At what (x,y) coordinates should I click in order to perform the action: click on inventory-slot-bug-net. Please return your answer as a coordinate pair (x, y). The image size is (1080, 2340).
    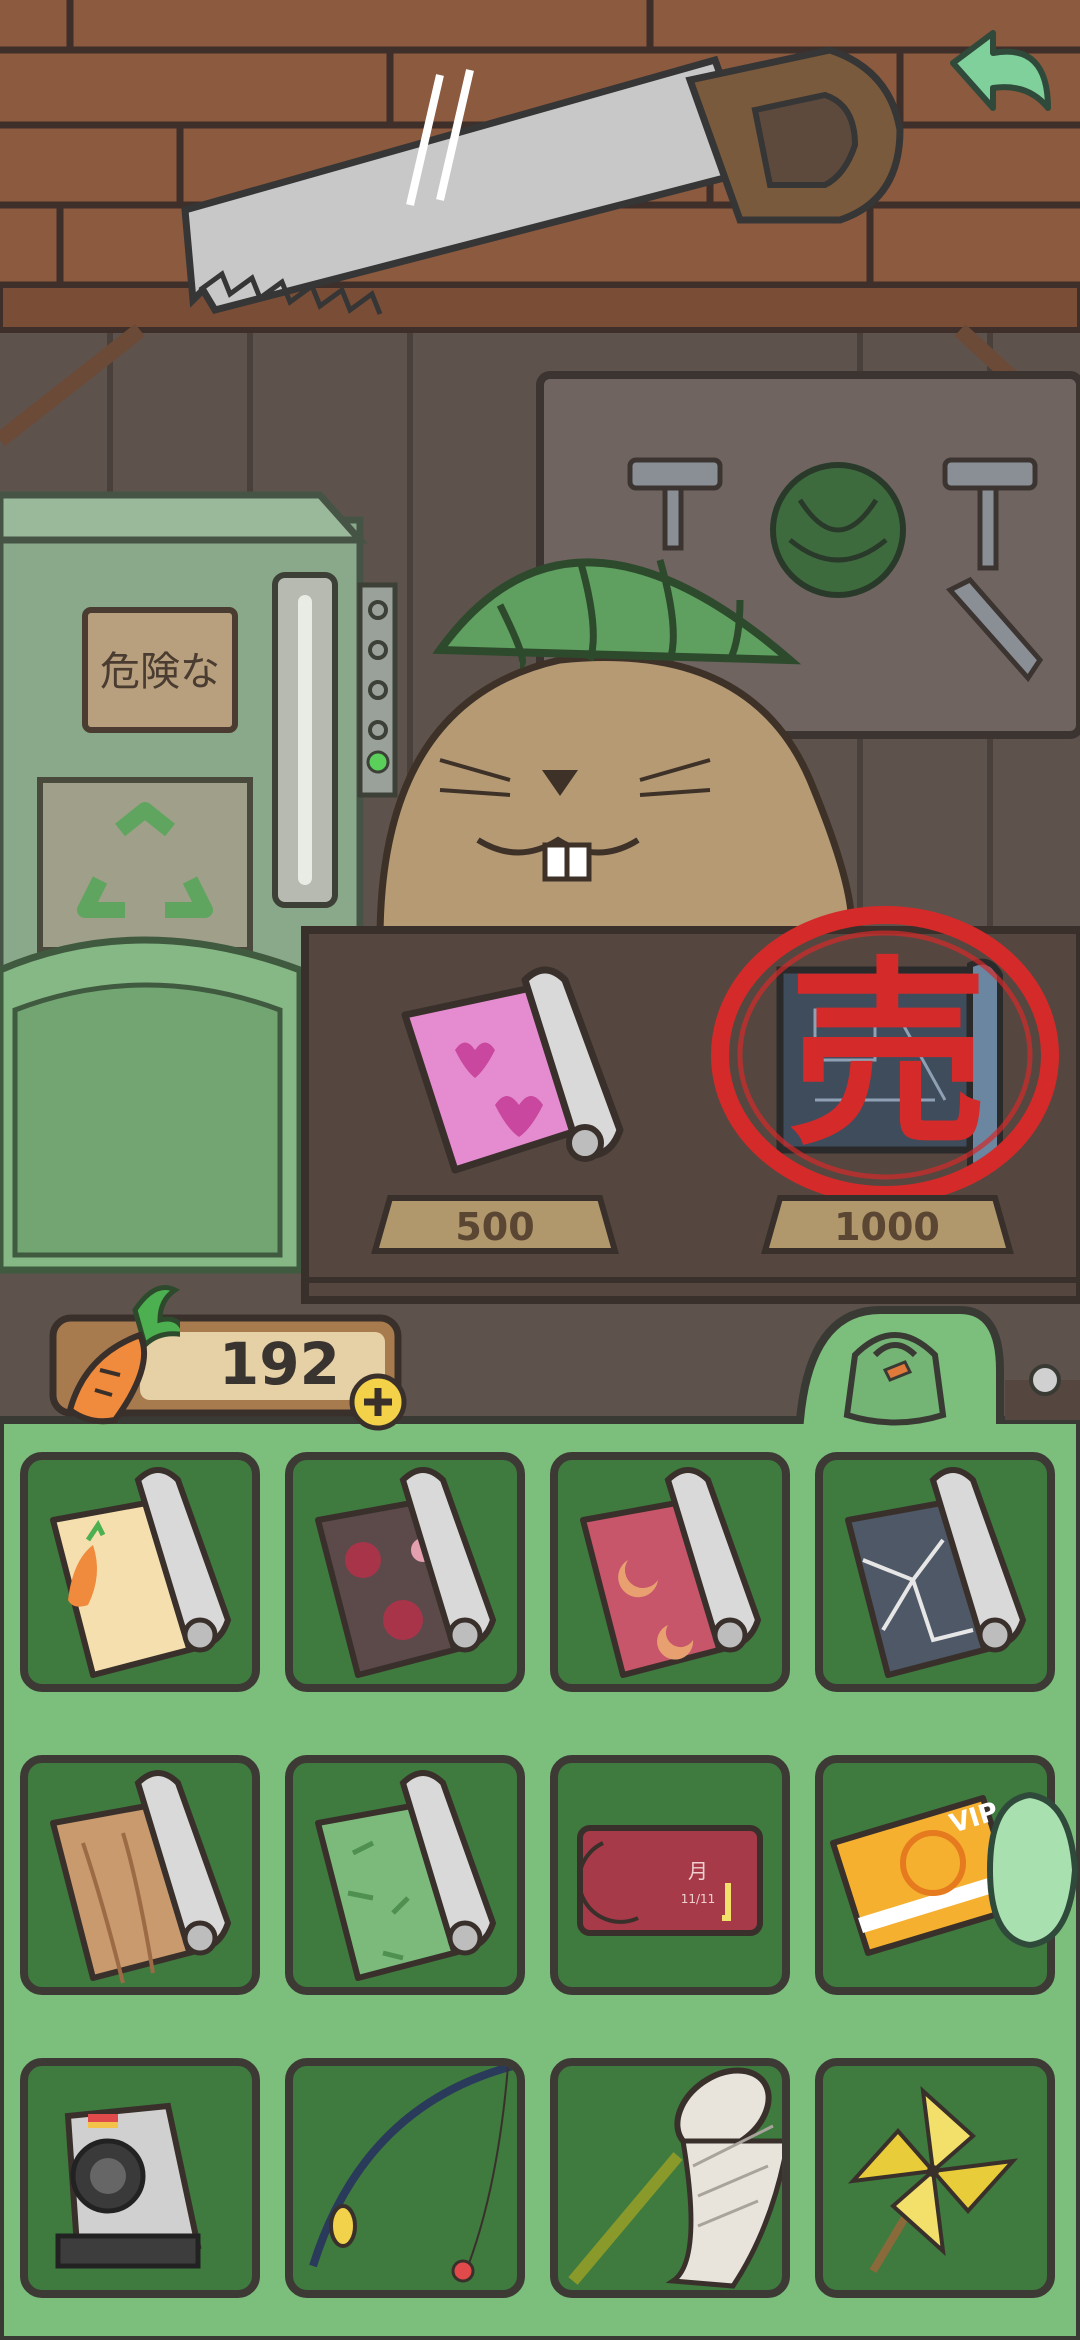
    Looking at the image, I should click on (670, 2178).